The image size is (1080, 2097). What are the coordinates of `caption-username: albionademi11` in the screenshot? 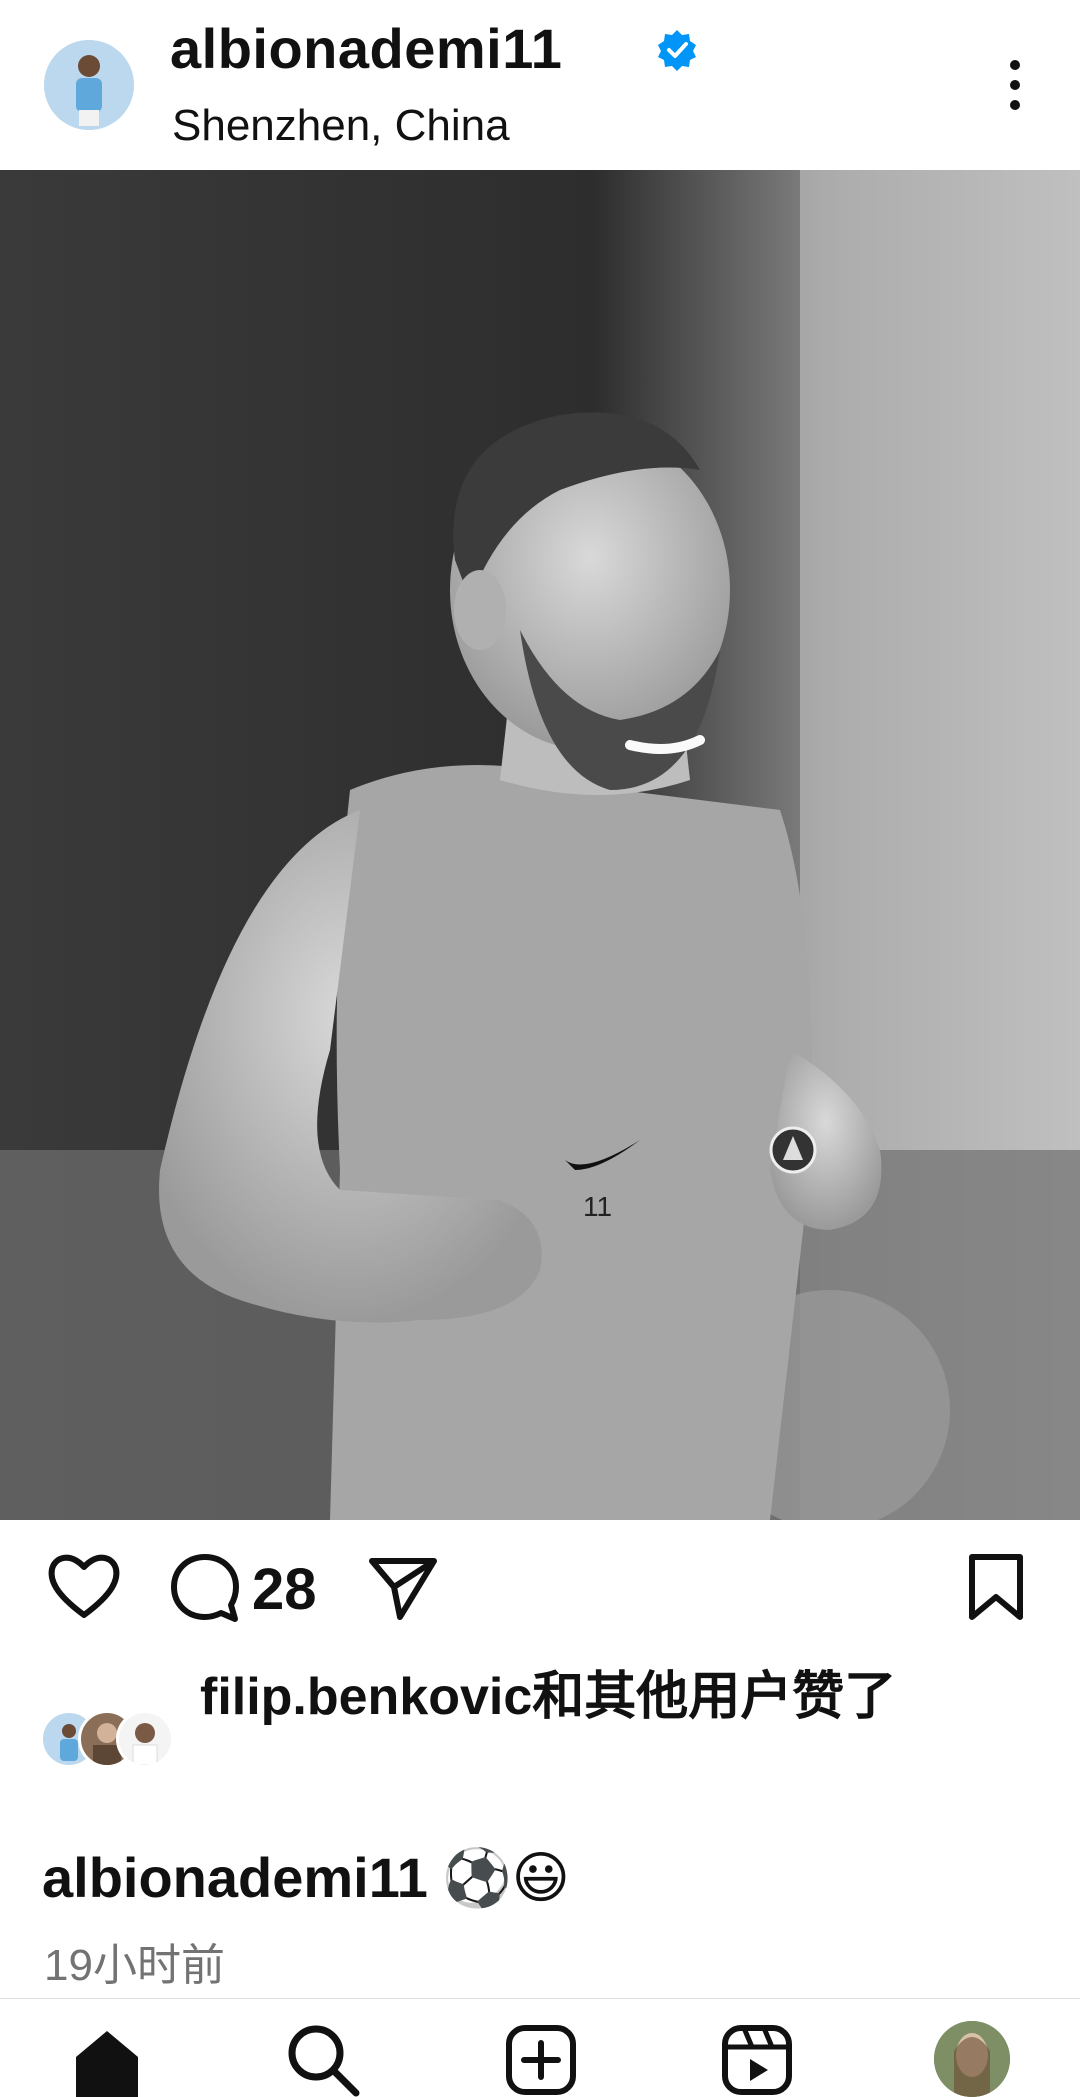 It's located at (235, 1877).